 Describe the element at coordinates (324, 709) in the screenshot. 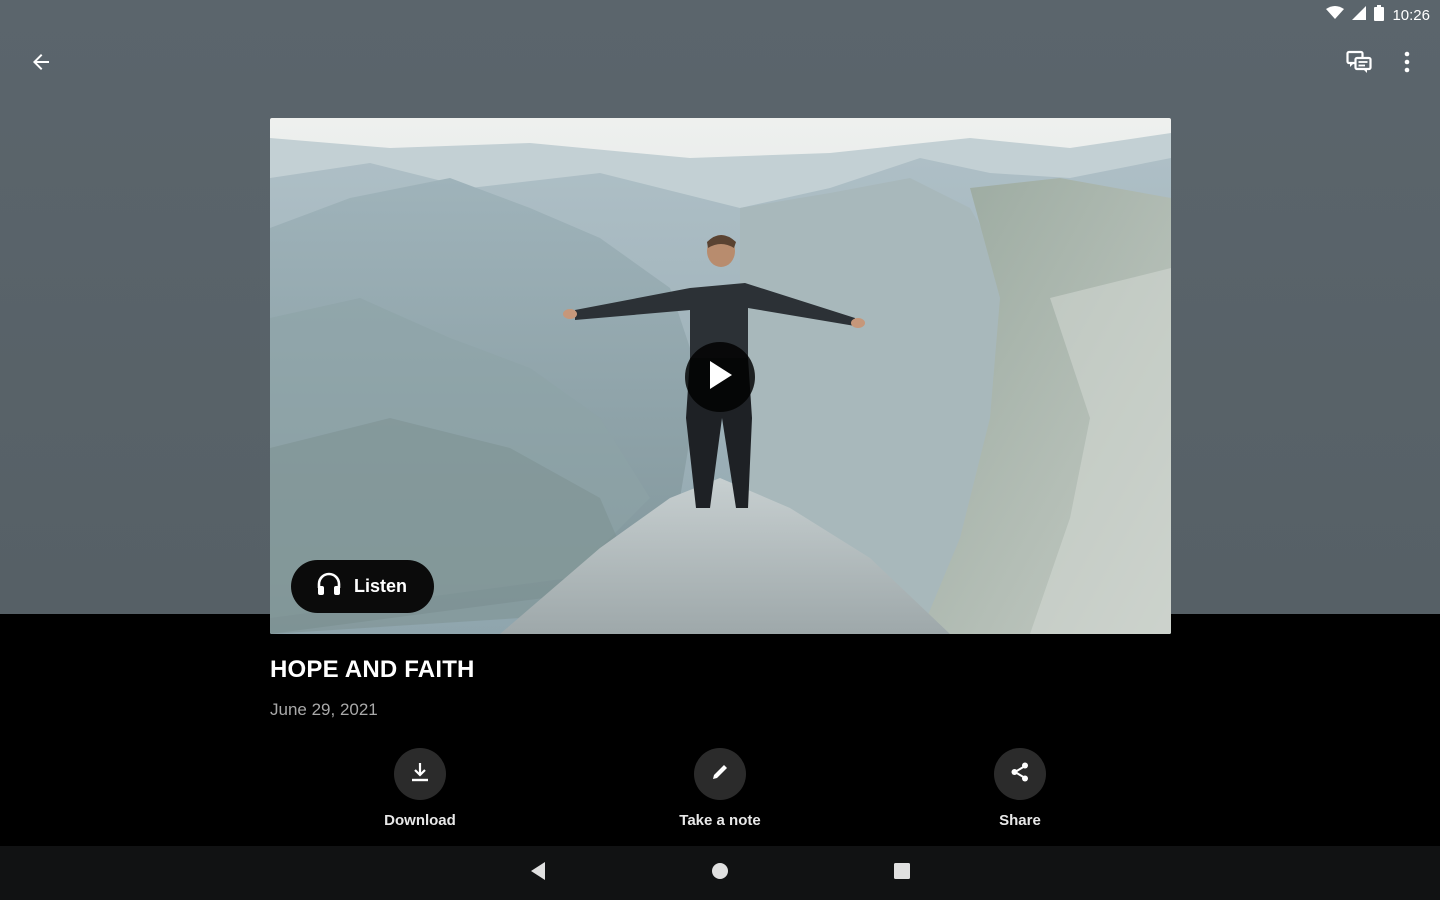

I see `publish-date: June 29, 2021` at that location.